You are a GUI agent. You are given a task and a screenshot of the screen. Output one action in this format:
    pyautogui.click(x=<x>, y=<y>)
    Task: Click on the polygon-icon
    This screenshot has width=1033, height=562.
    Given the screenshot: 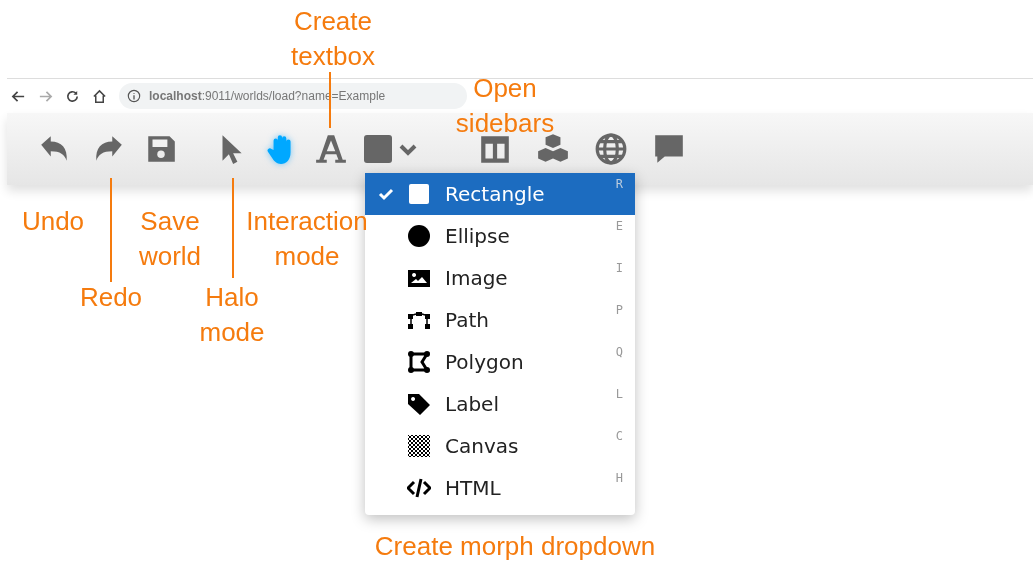 What is the action you would take?
    pyautogui.click(x=419, y=362)
    